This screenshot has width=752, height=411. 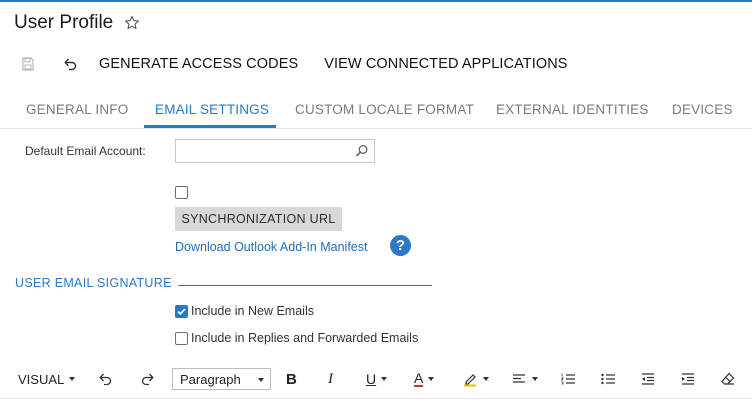 I want to click on visual-mode-label: VISUAL, so click(x=41, y=379).